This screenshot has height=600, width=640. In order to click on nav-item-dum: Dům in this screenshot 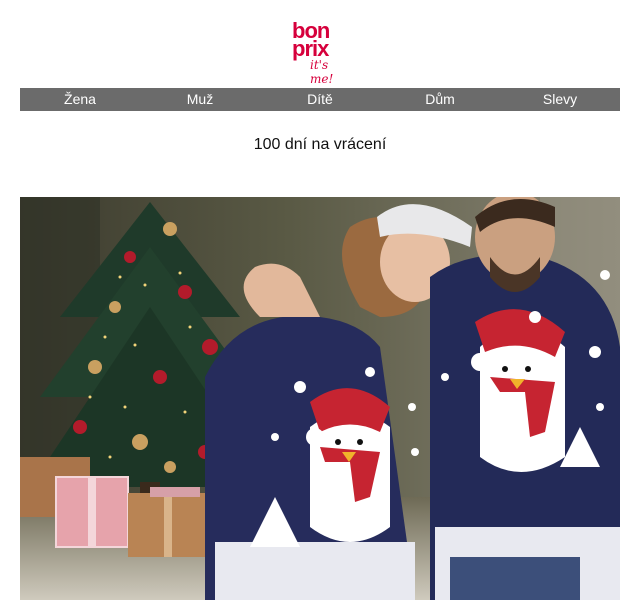, I will do `click(440, 99)`.